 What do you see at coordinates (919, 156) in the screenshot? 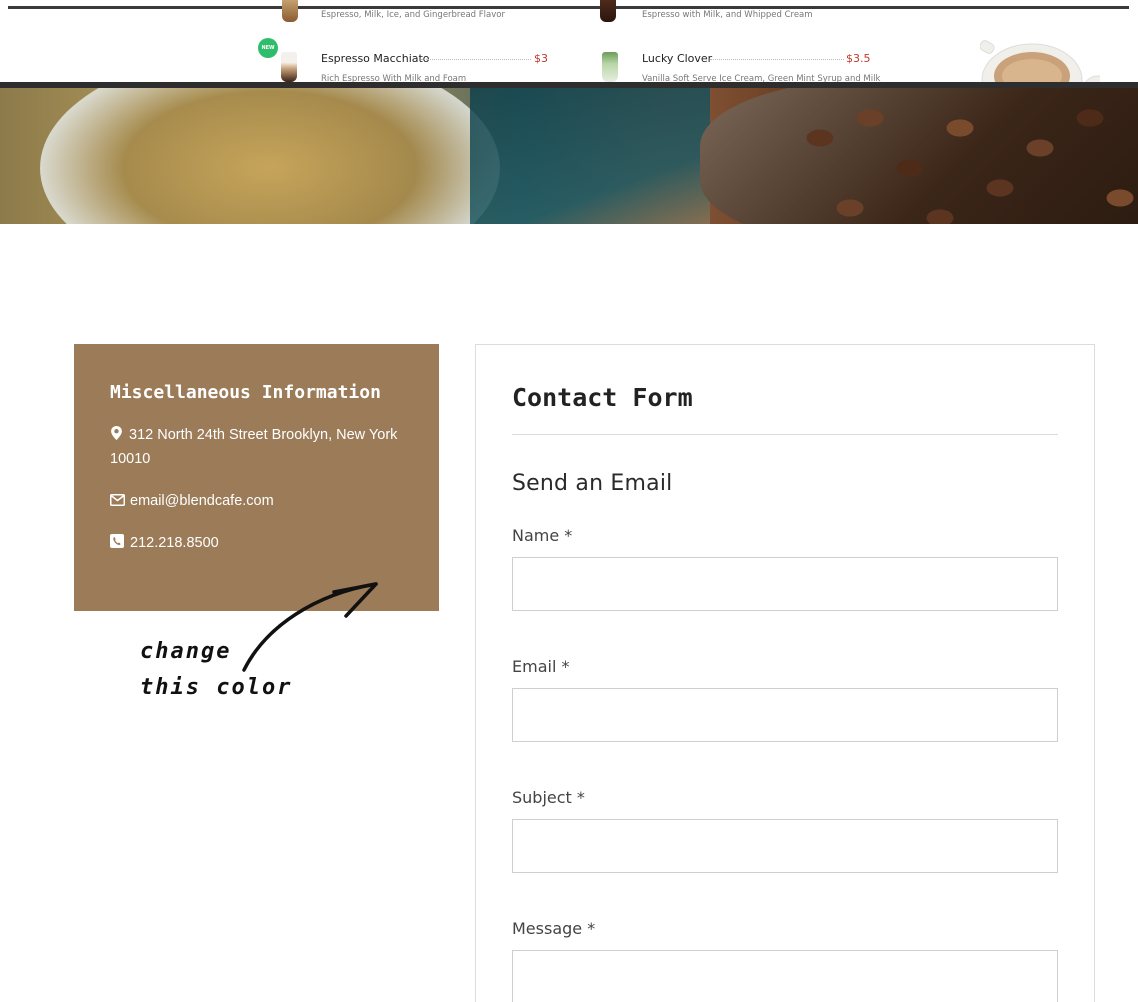
I see `coffee-beans-image` at bounding box center [919, 156].